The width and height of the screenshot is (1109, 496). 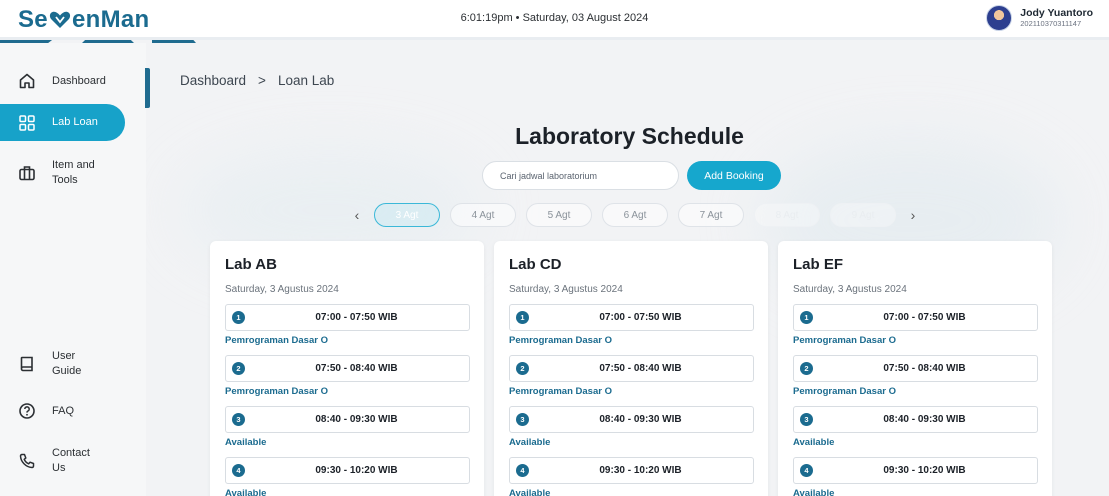 I want to click on sidebar-item-item-and-tools: Item and Tools, so click(x=62, y=173).